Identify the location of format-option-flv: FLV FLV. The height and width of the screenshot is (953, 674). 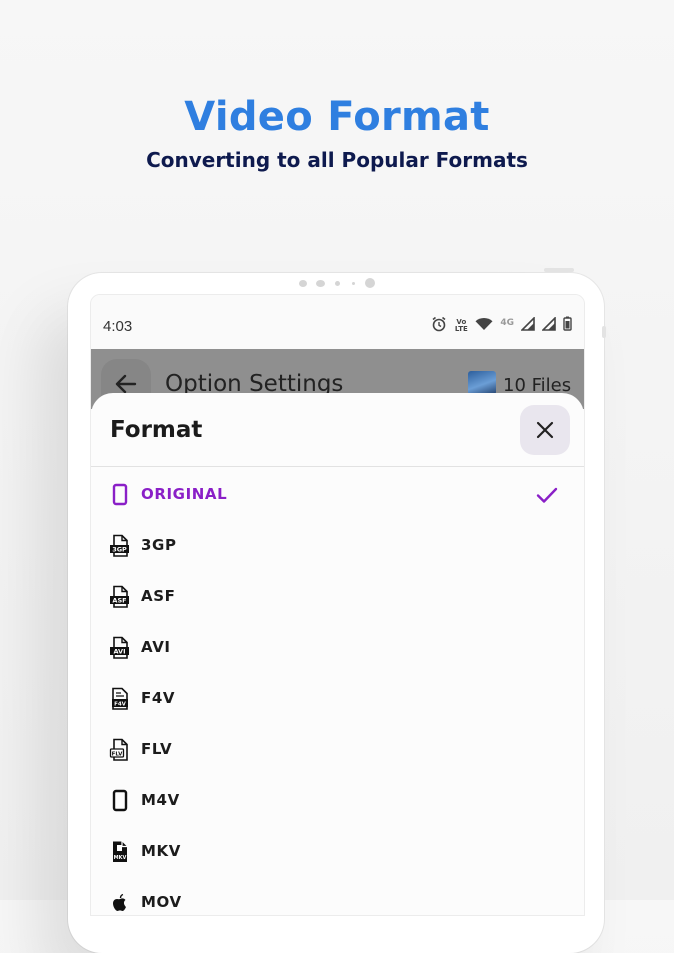
(337, 749).